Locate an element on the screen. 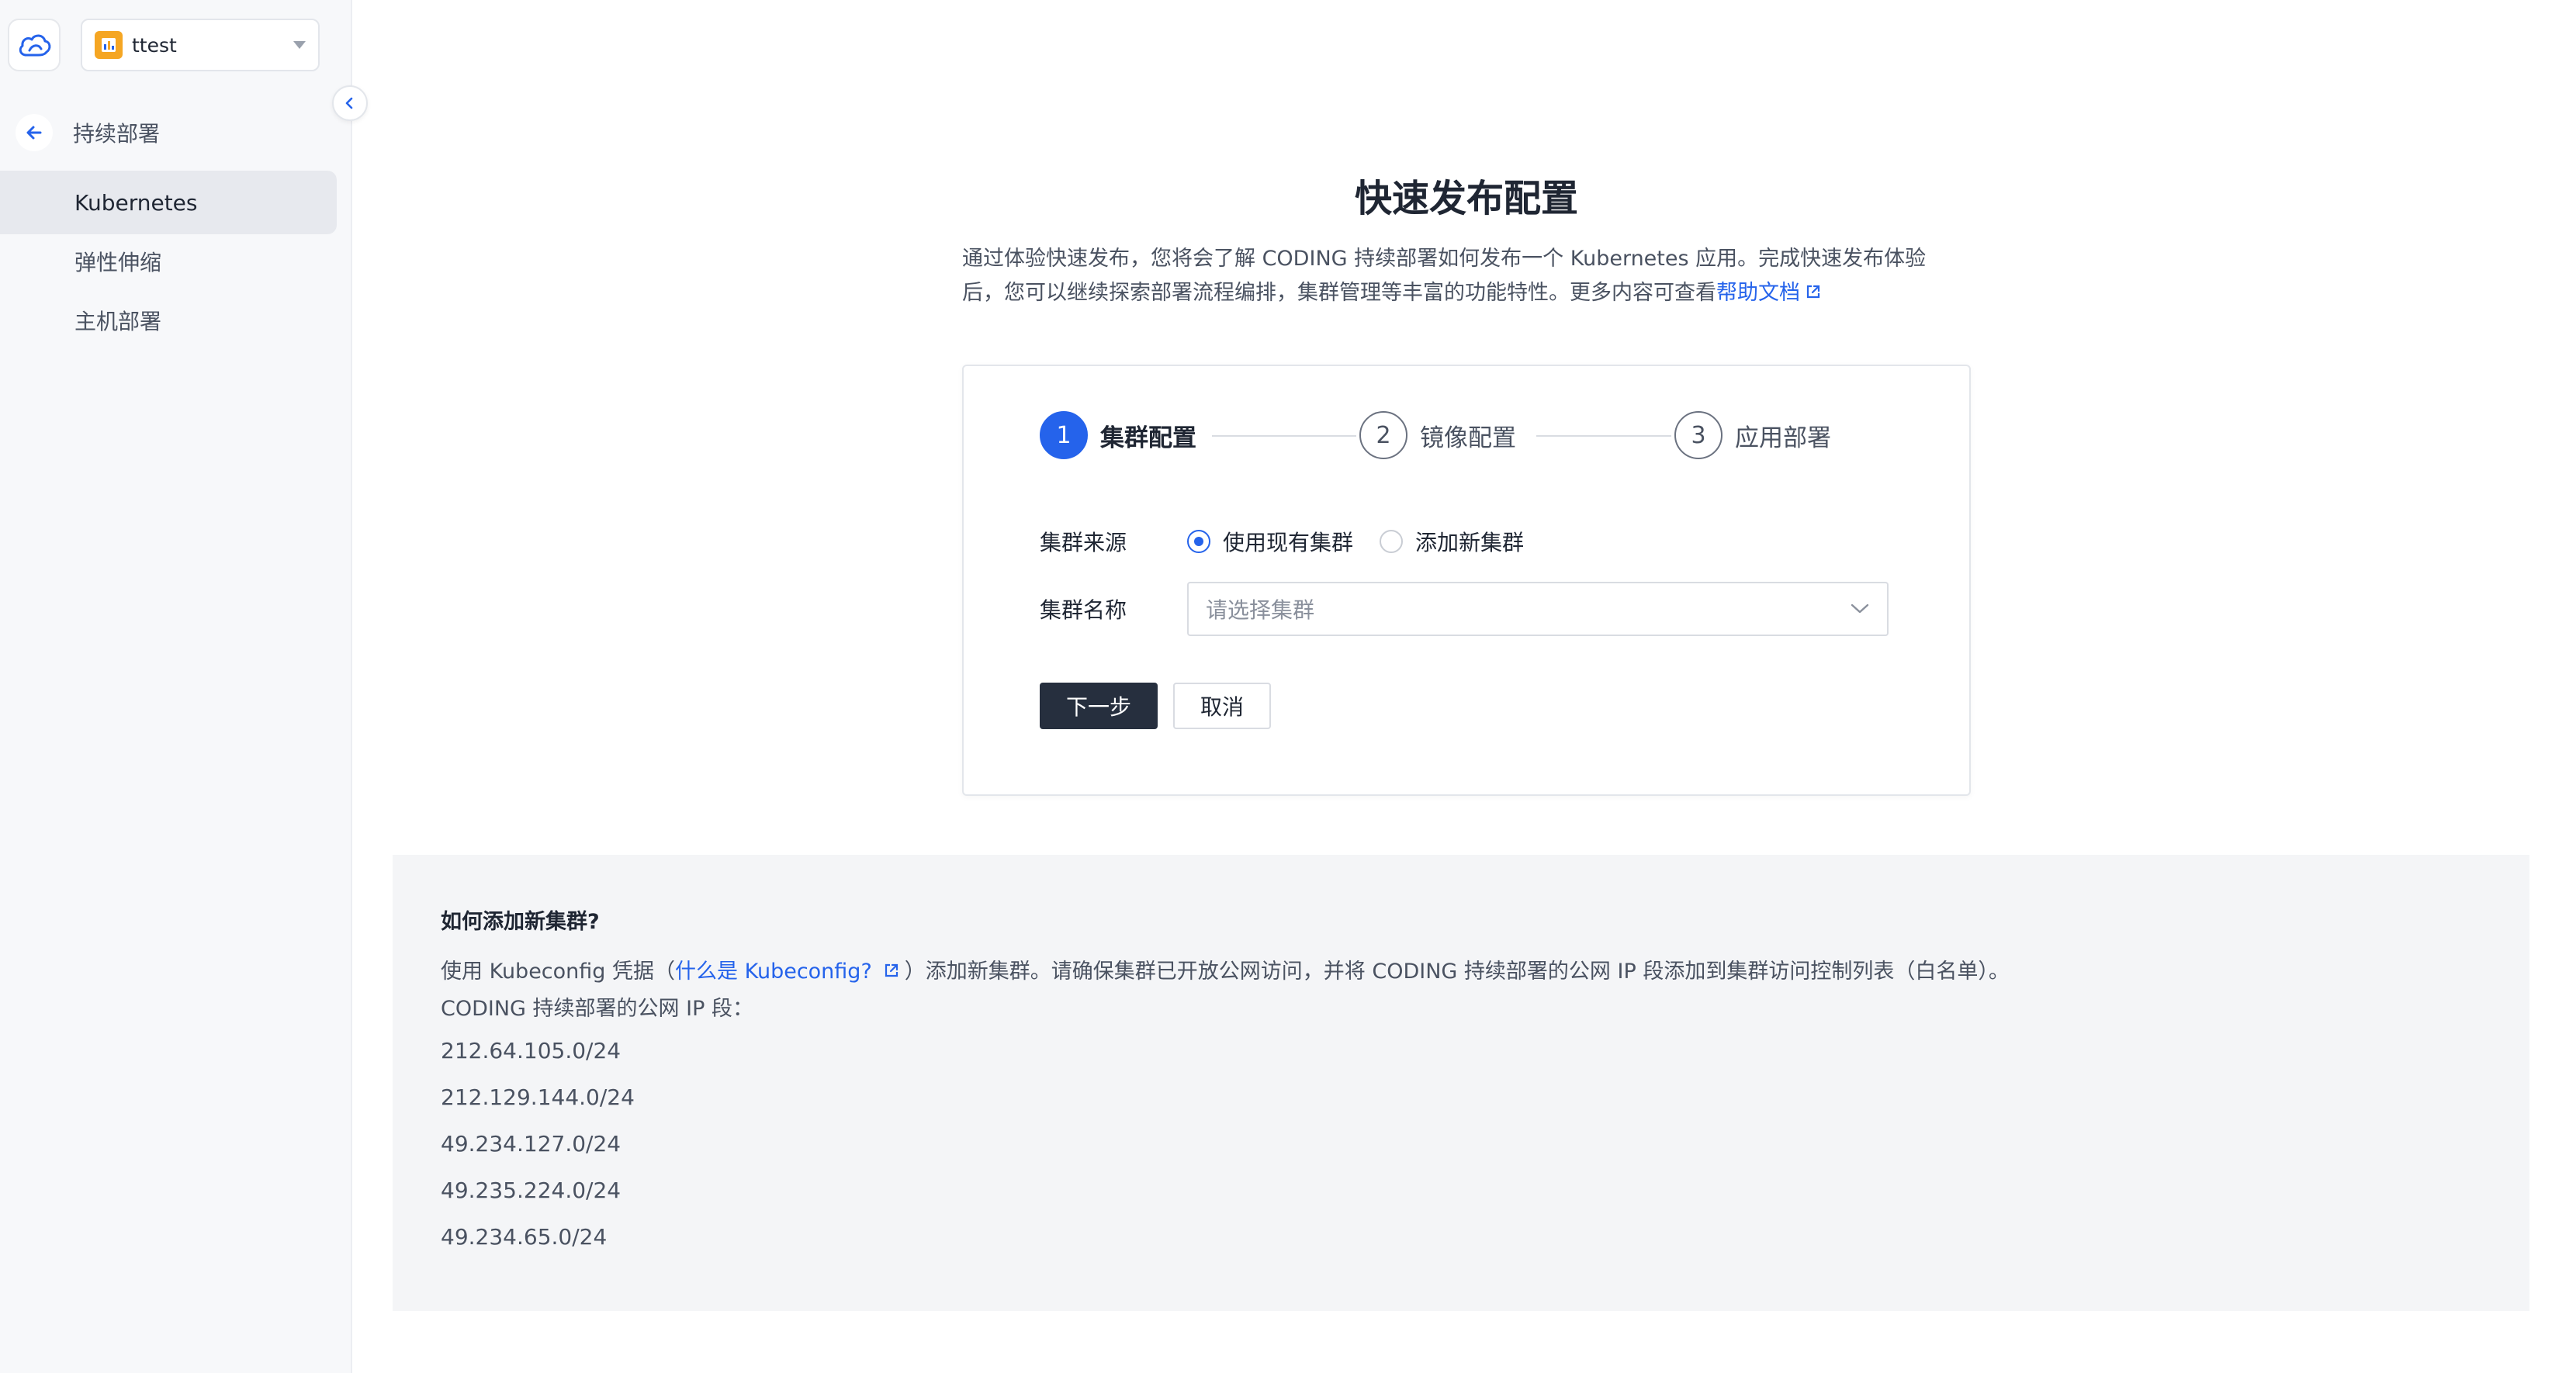  cluster-select-placeholder: 请选择集群 is located at coordinates (1260, 610).